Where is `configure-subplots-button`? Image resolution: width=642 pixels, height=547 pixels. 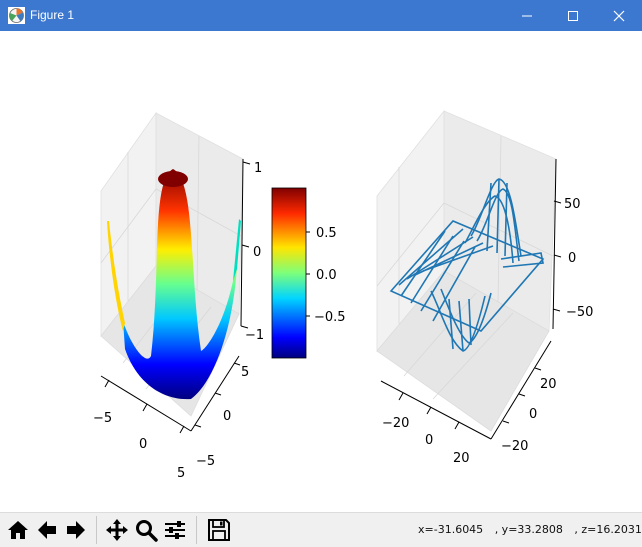
configure-subplots-button is located at coordinates (175, 530).